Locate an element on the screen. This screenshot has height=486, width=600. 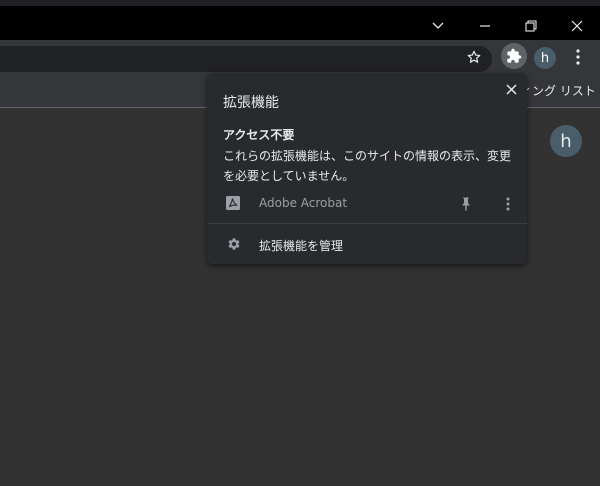
minimize-icon is located at coordinates (485, 26).